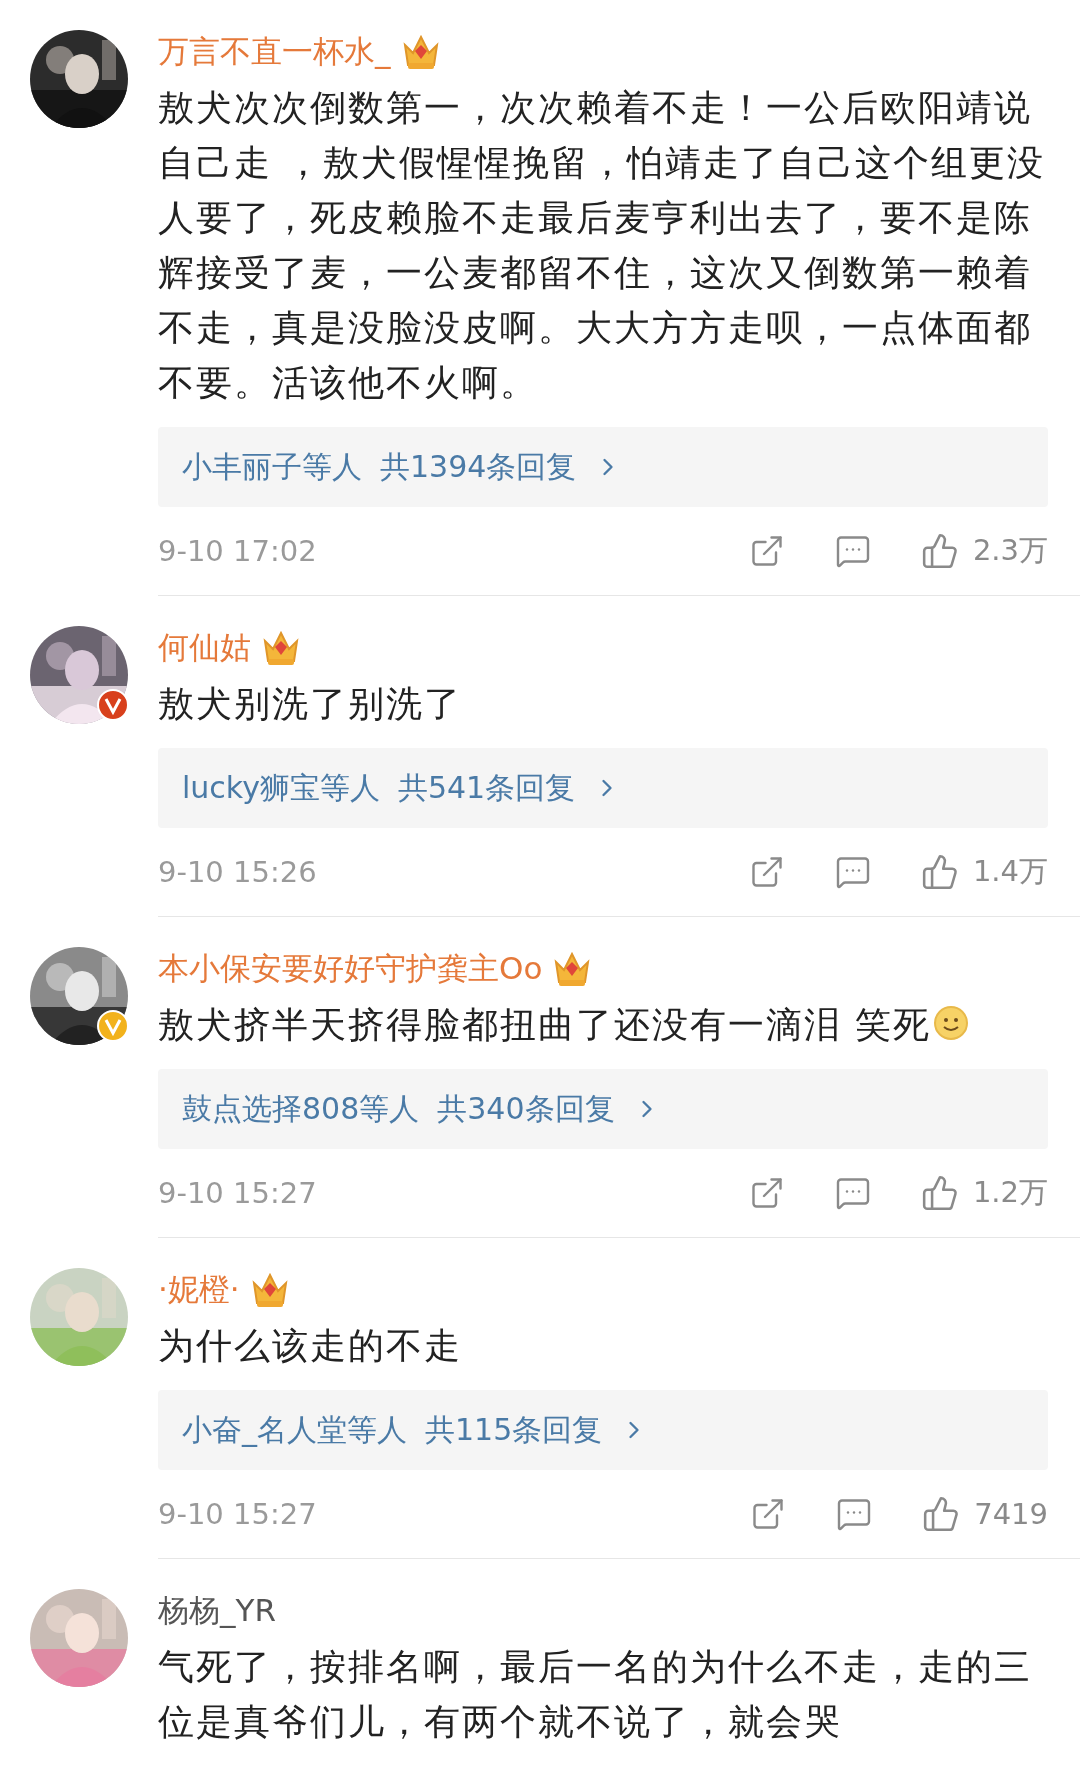 The height and width of the screenshot is (1772, 1080). What do you see at coordinates (985, 1514) in the screenshot?
I see `like-button: 7419` at bounding box center [985, 1514].